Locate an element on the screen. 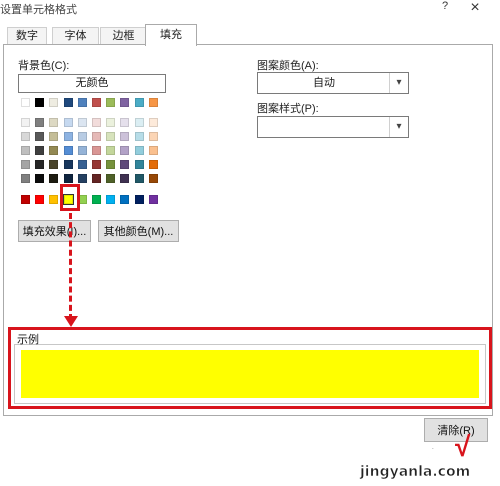  no-color-button: 无颜色 is located at coordinates (92, 83).